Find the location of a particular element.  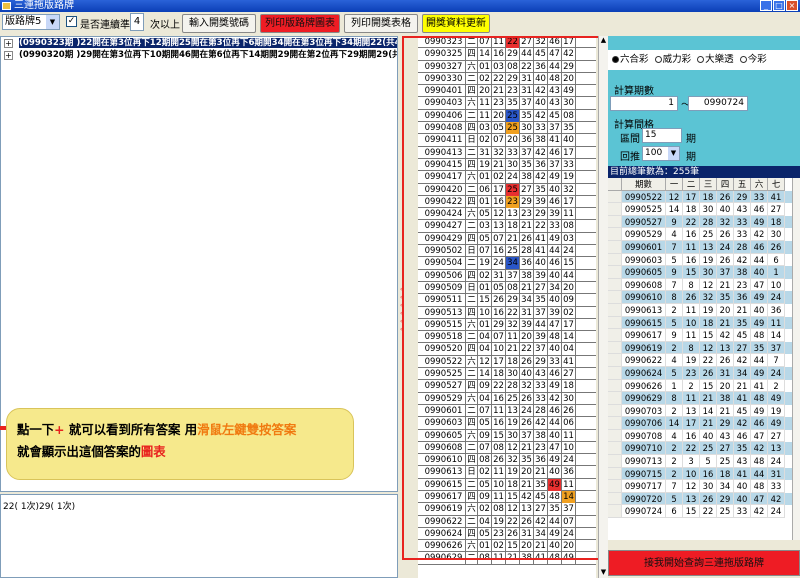

count-input: 4 is located at coordinates (137, 22).